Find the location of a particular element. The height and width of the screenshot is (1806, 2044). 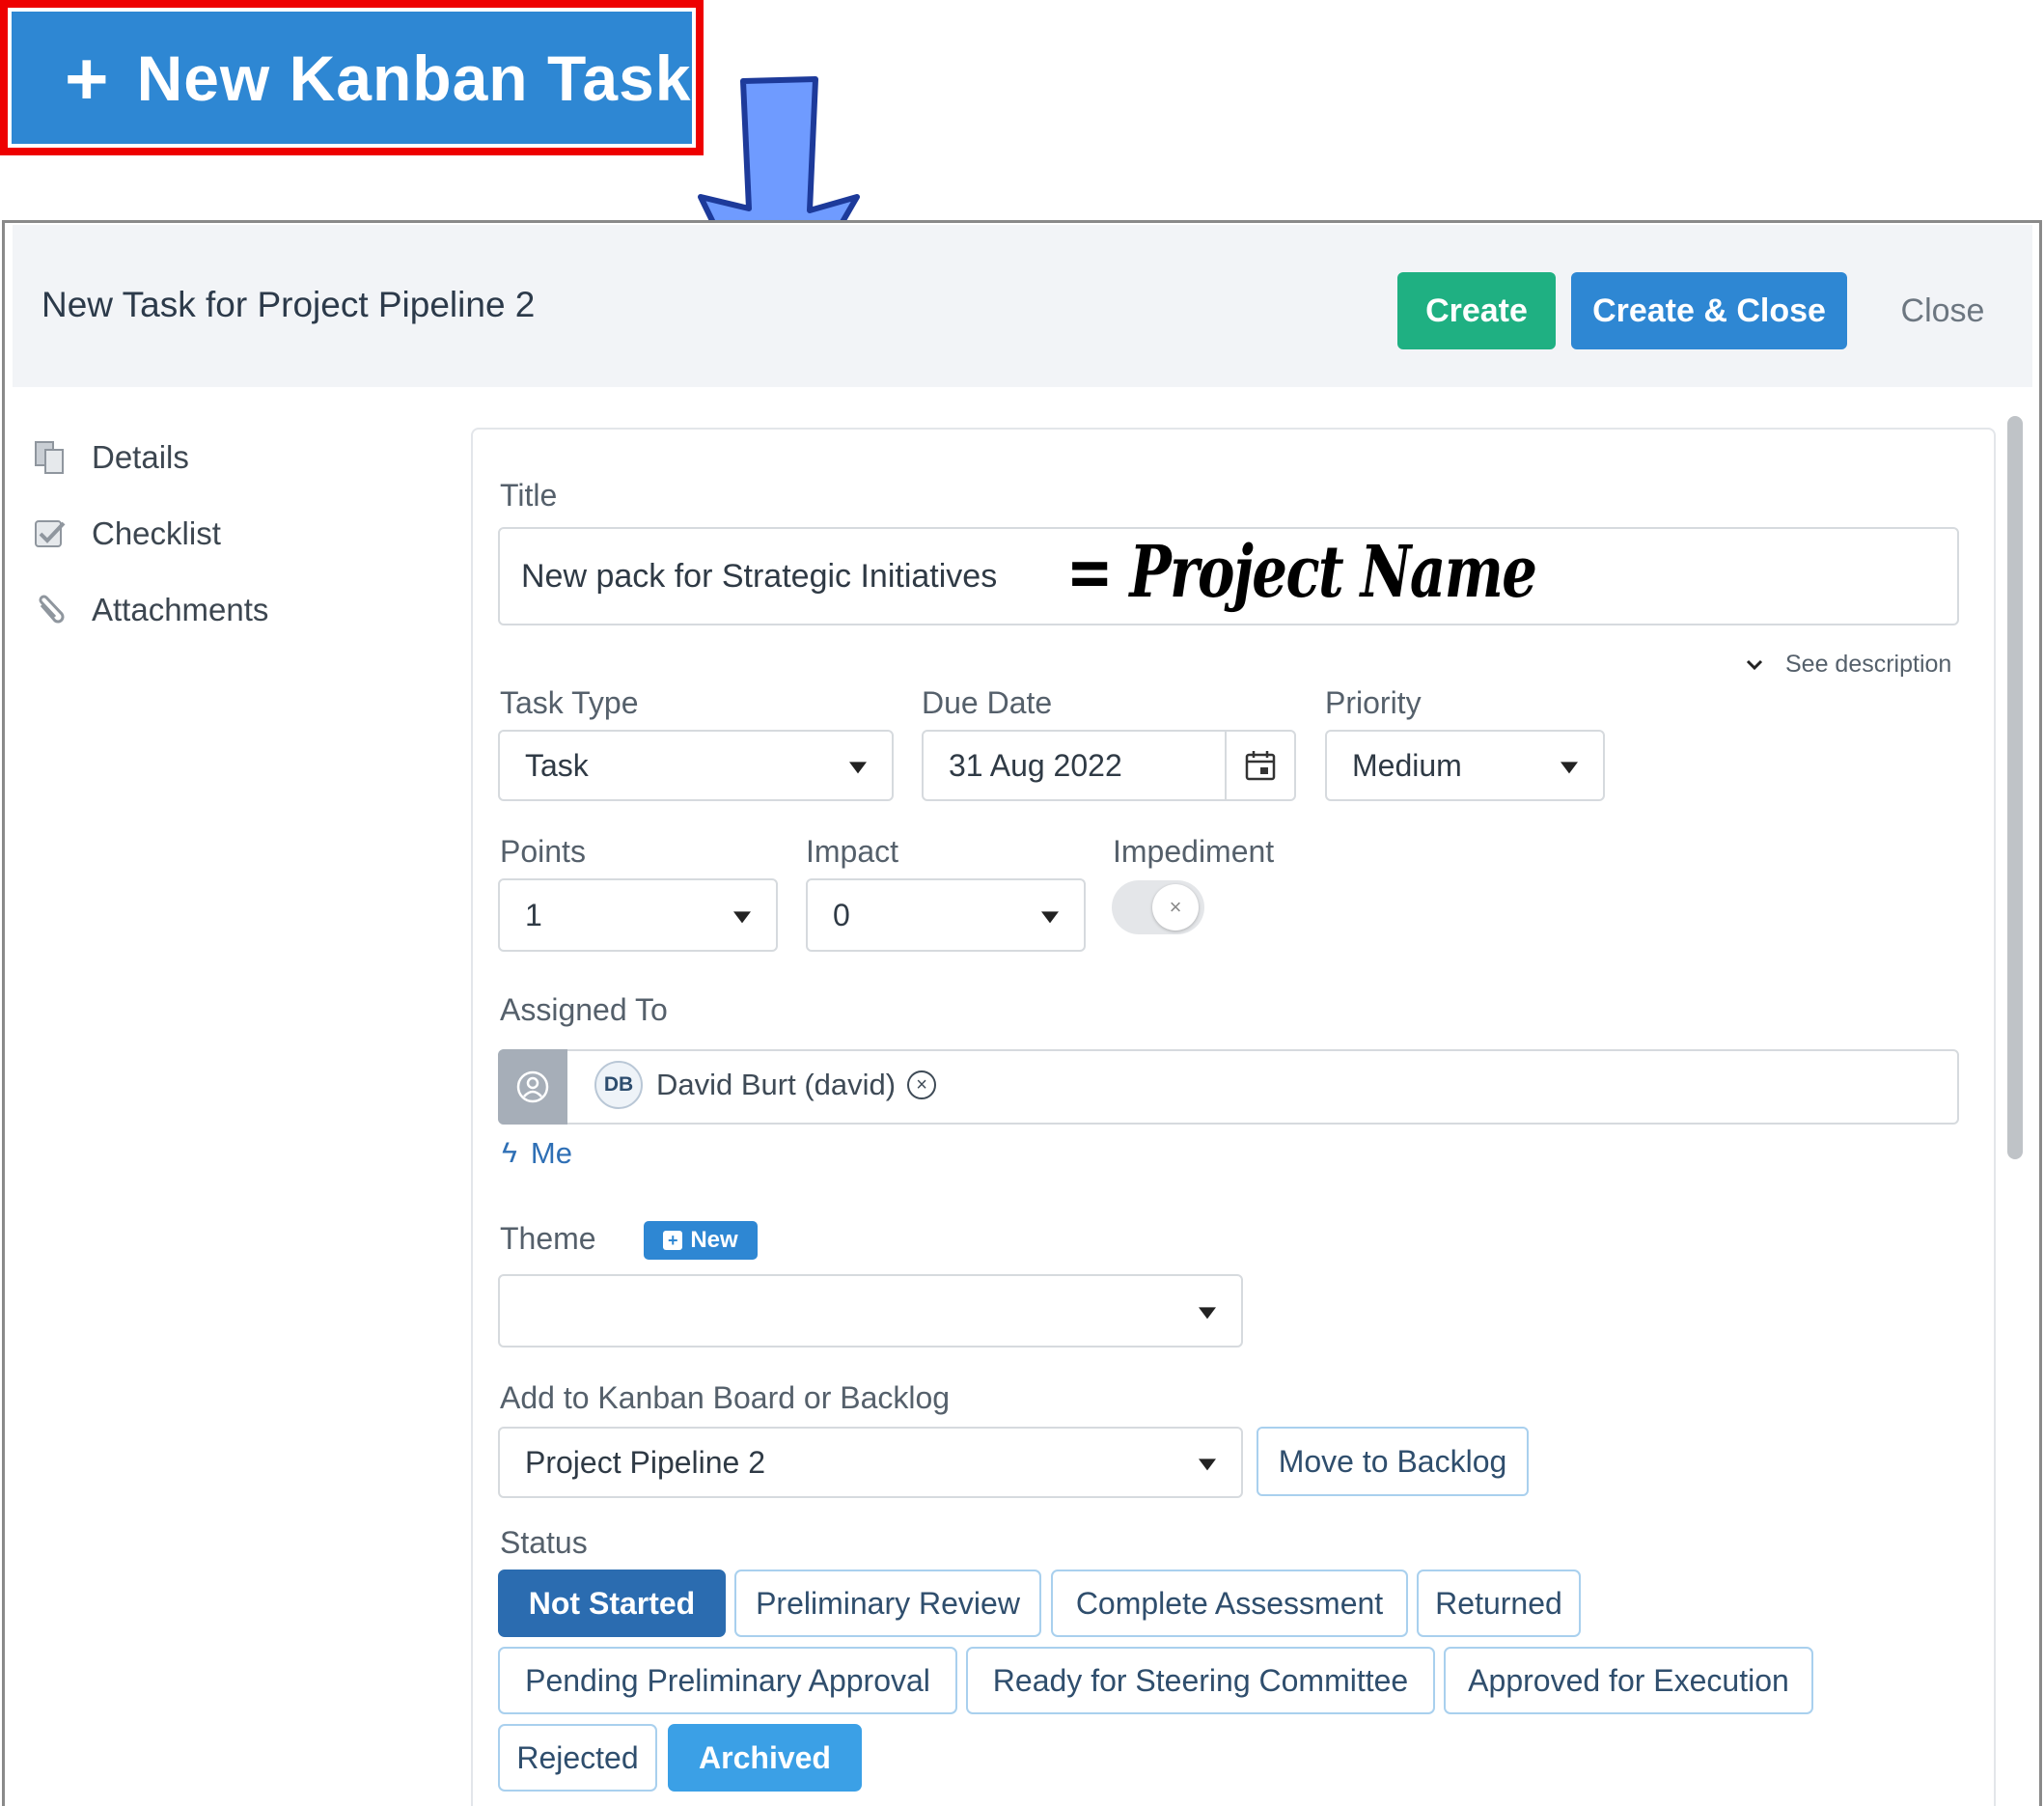

user-picker-icon is located at coordinates (532, 1087).